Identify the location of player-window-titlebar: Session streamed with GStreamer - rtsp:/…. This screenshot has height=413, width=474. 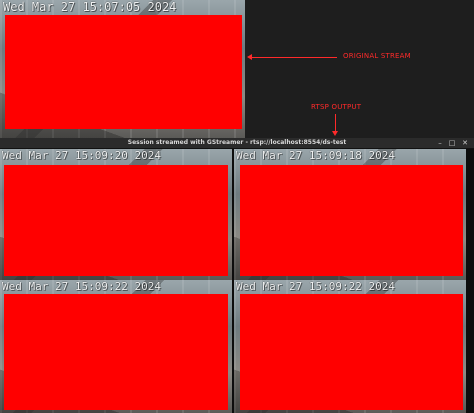
(237, 143).